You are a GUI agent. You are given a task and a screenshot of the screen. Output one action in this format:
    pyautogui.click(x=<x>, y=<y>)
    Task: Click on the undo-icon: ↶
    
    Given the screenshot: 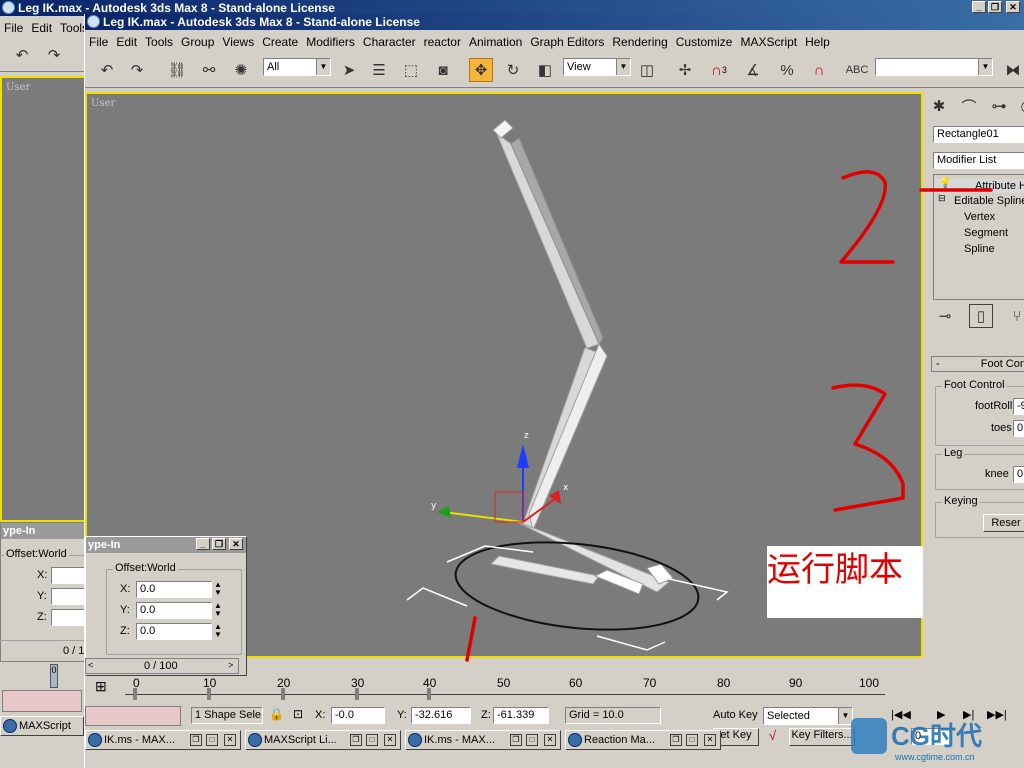 What is the action you would take?
    pyautogui.click(x=22, y=55)
    